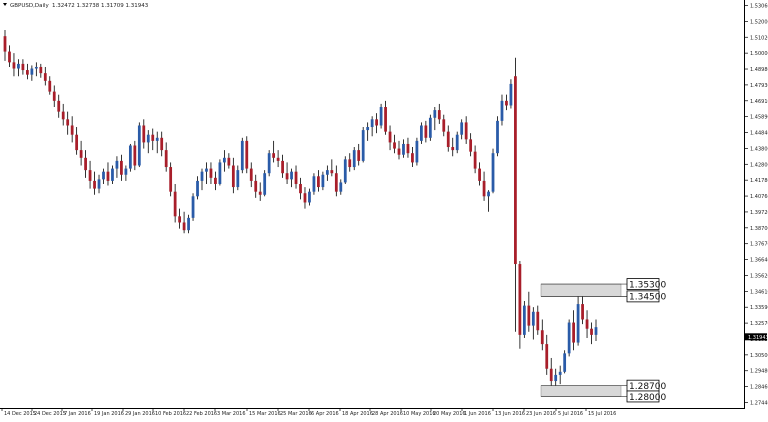 This screenshot has height=422, width=768. What do you see at coordinates (759, 356) in the screenshot?
I see `y-tick-label: 1.30500` at bounding box center [759, 356].